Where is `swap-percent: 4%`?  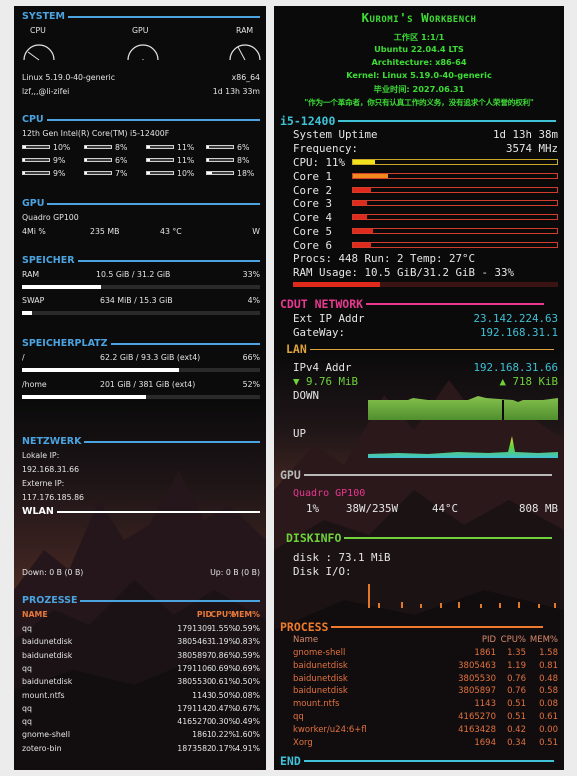 swap-percent: 4% is located at coordinates (253, 300).